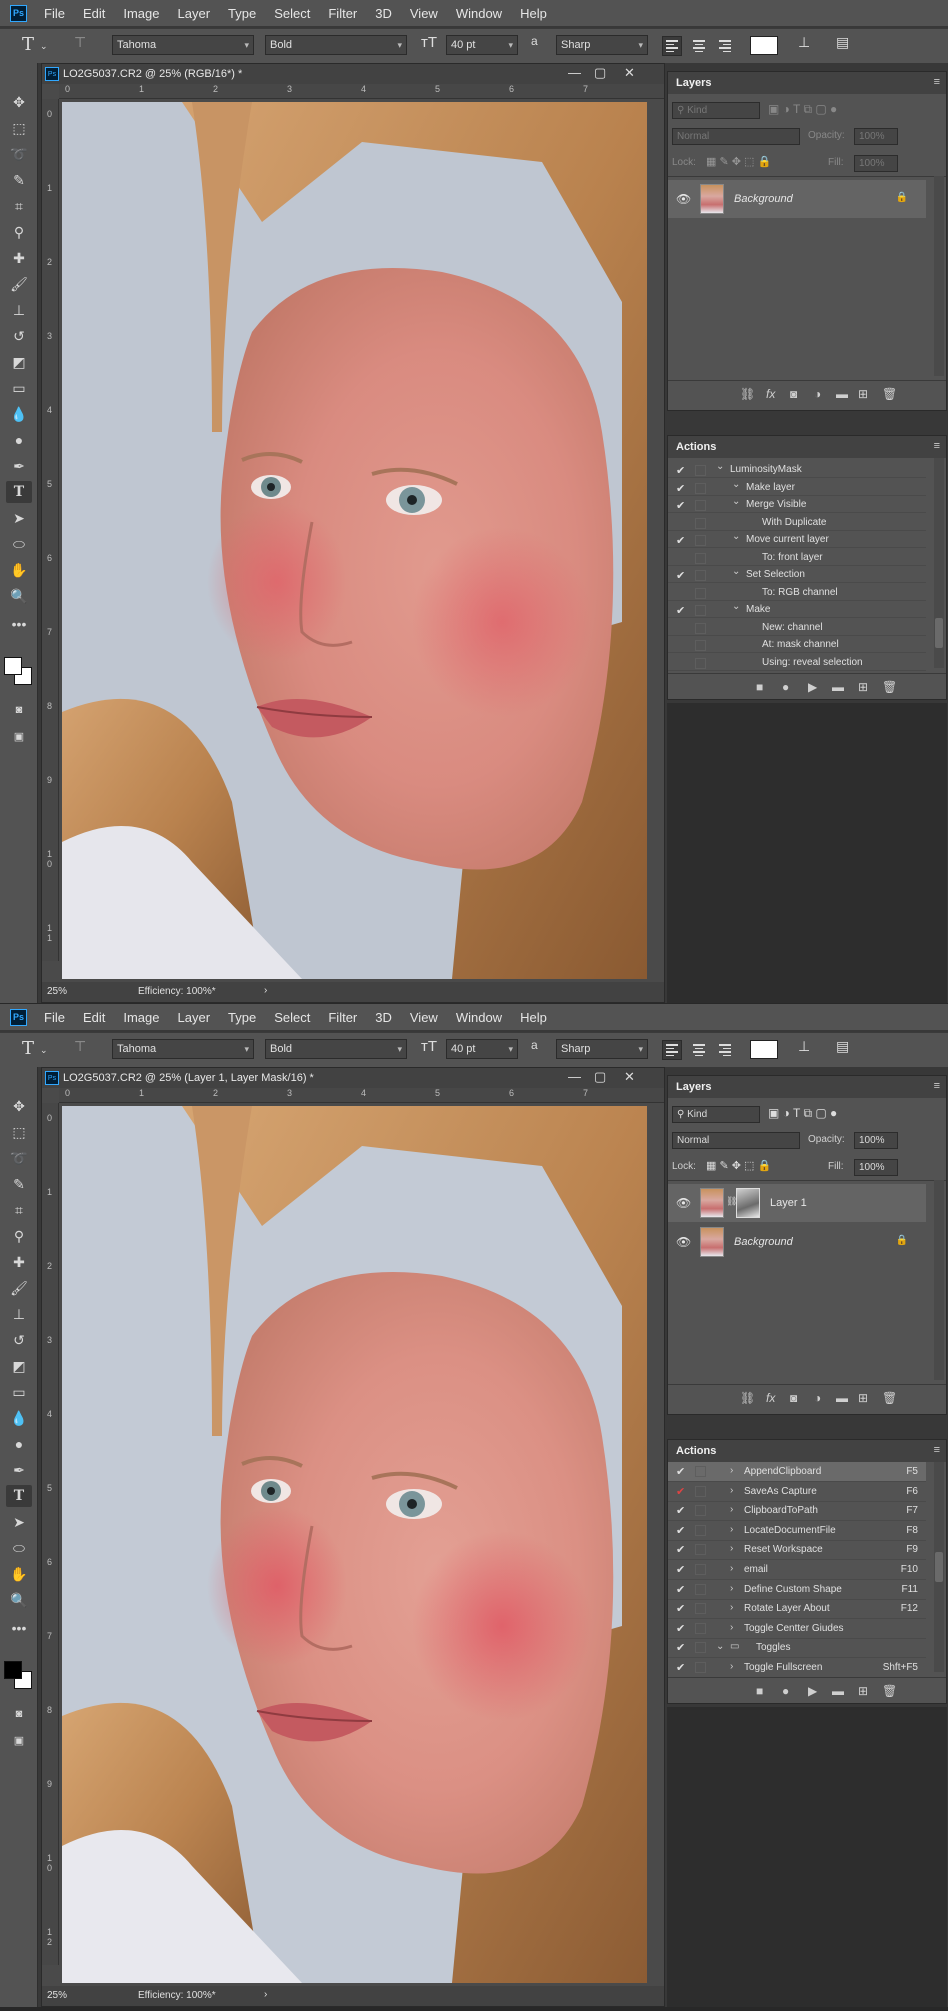  Describe the element at coordinates (842, 1398) in the screenshot. I see `new-group-icon: ▬` at that location.